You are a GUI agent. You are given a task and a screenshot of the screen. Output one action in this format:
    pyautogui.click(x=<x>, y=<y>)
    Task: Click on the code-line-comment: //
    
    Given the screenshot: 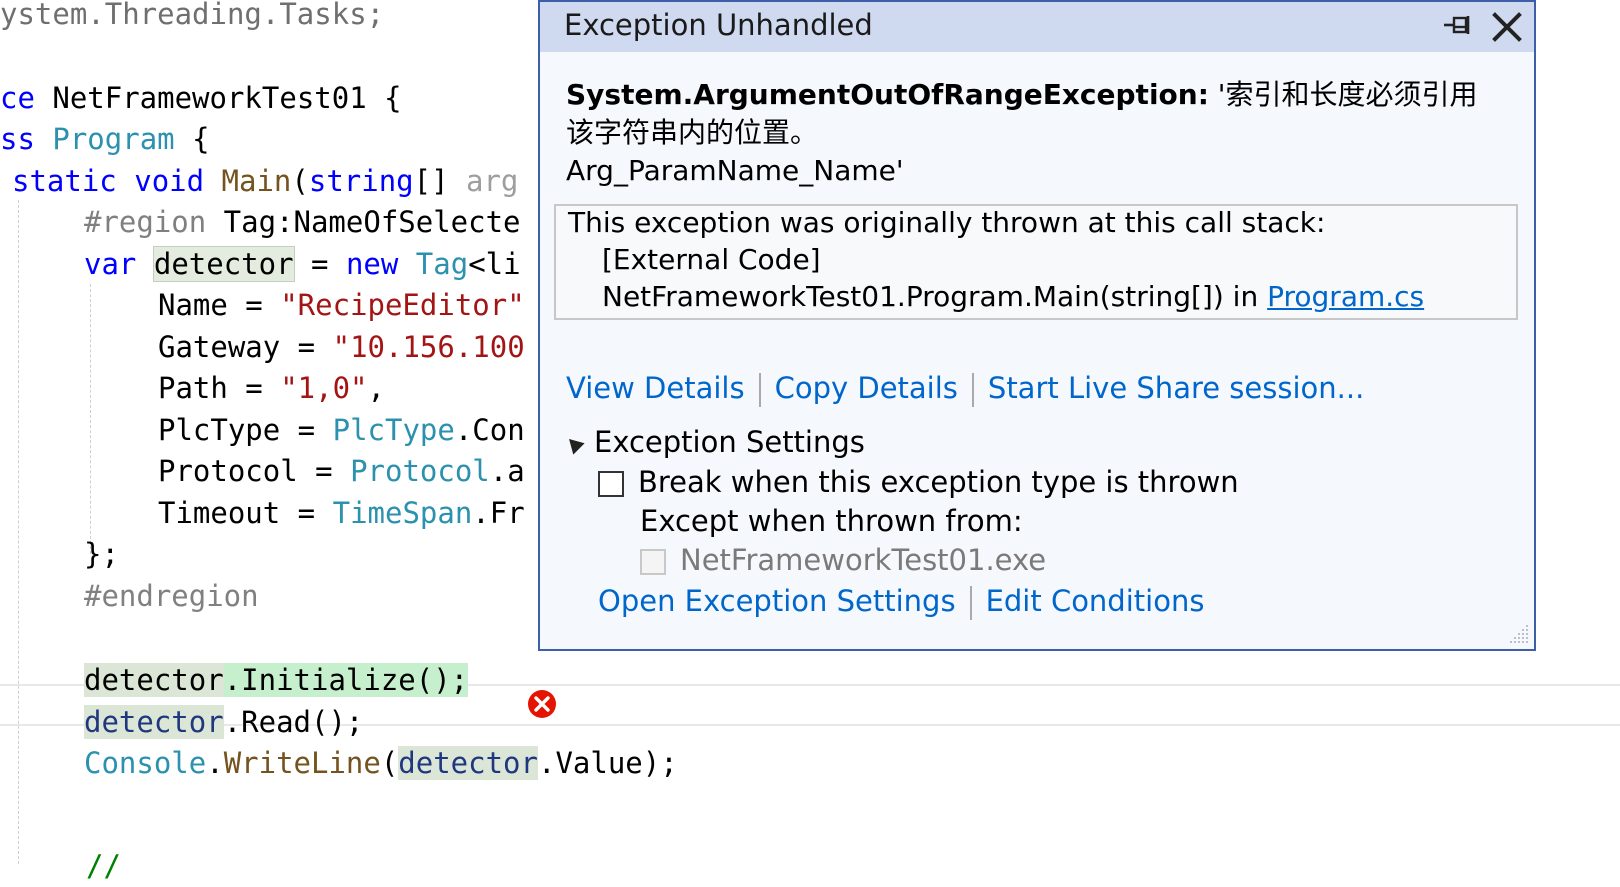 What is the action you would take?
    pyautogui.click(x=103, y=866)
    